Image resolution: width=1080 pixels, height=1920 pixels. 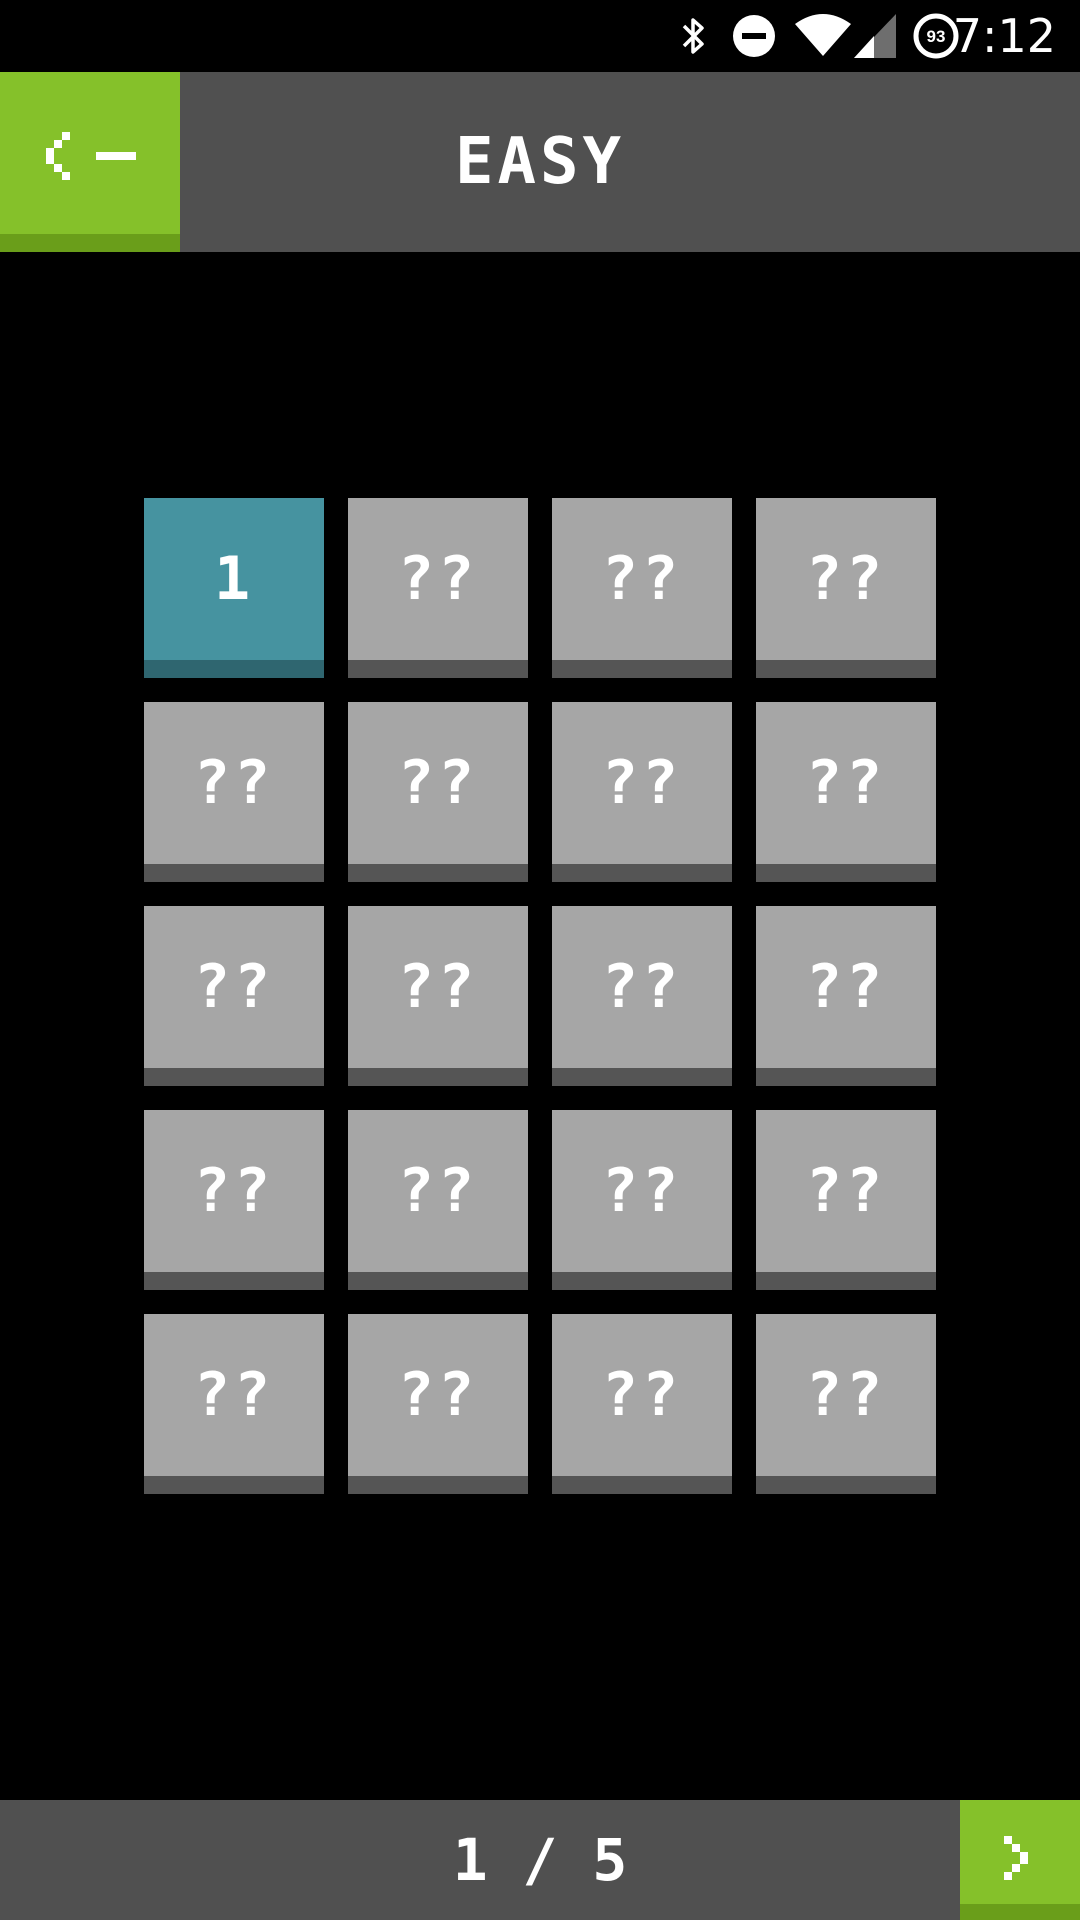 I want to click on next-button-shade, so click(x=1020, y=1912).